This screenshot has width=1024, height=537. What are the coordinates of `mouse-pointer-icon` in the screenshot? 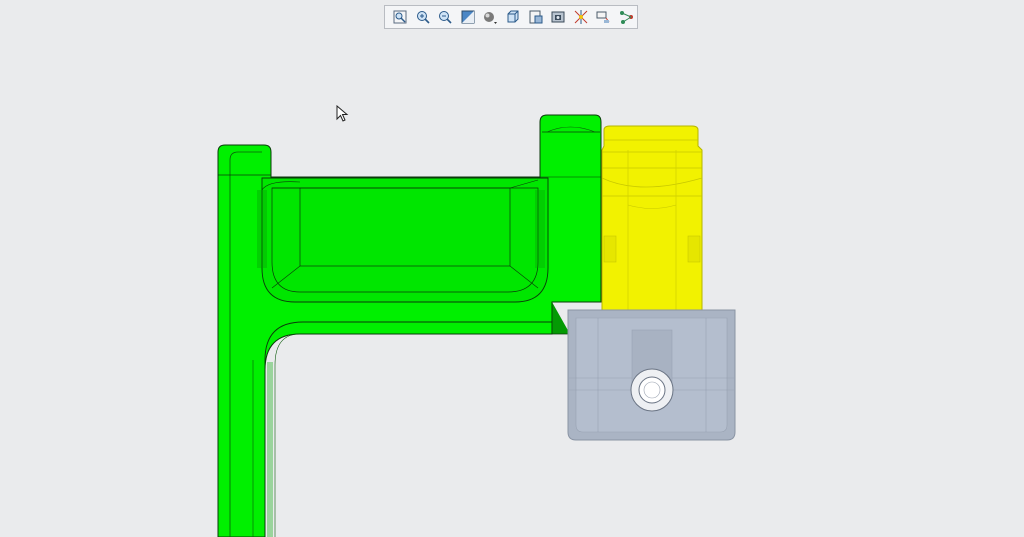 It's located at (343, 116).